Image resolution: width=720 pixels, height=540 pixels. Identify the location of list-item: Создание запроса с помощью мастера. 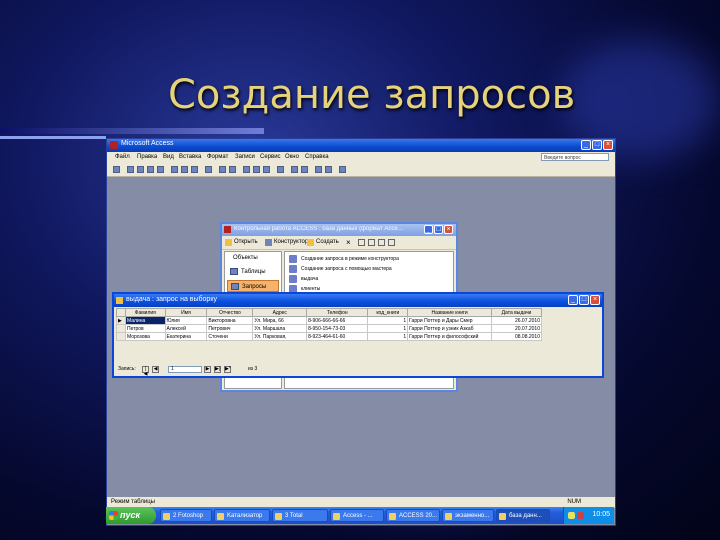
(340, 269).